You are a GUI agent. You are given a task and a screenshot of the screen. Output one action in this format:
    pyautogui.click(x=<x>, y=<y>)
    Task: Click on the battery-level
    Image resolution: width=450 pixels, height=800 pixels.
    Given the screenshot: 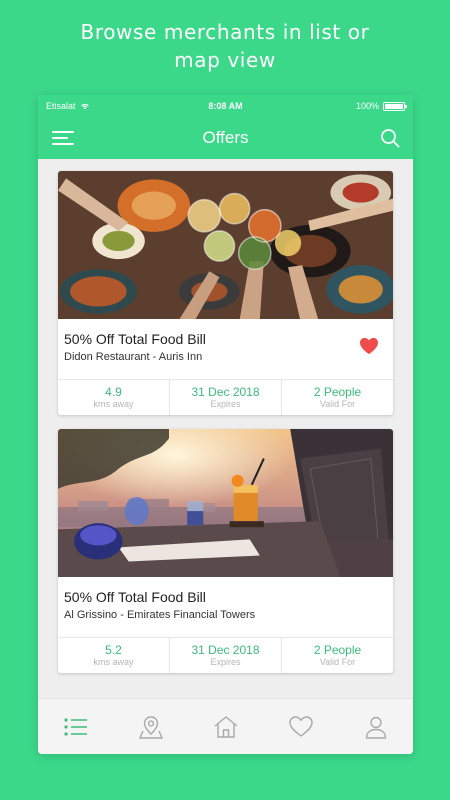 What is the action you would take?
    pyautogui.click(x=394, y=106)
    